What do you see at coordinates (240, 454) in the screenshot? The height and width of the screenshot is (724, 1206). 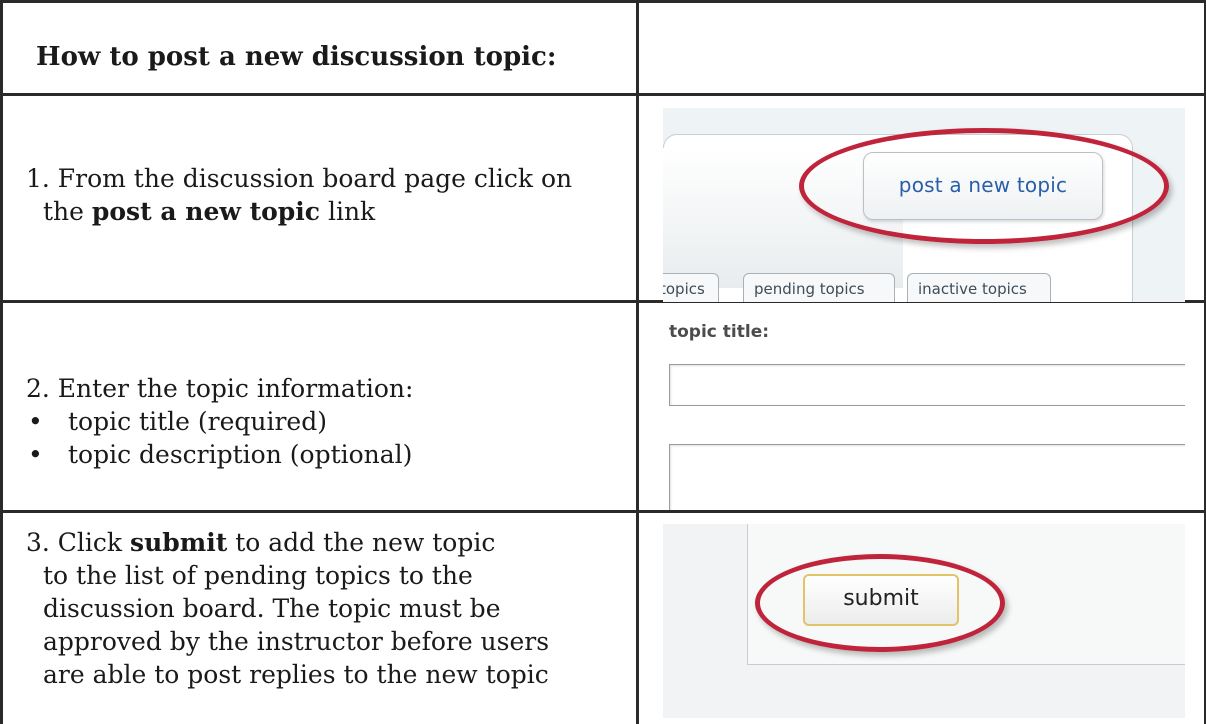 I see `bullet-text: topic description (optional)` at bounding box center [240, 454].